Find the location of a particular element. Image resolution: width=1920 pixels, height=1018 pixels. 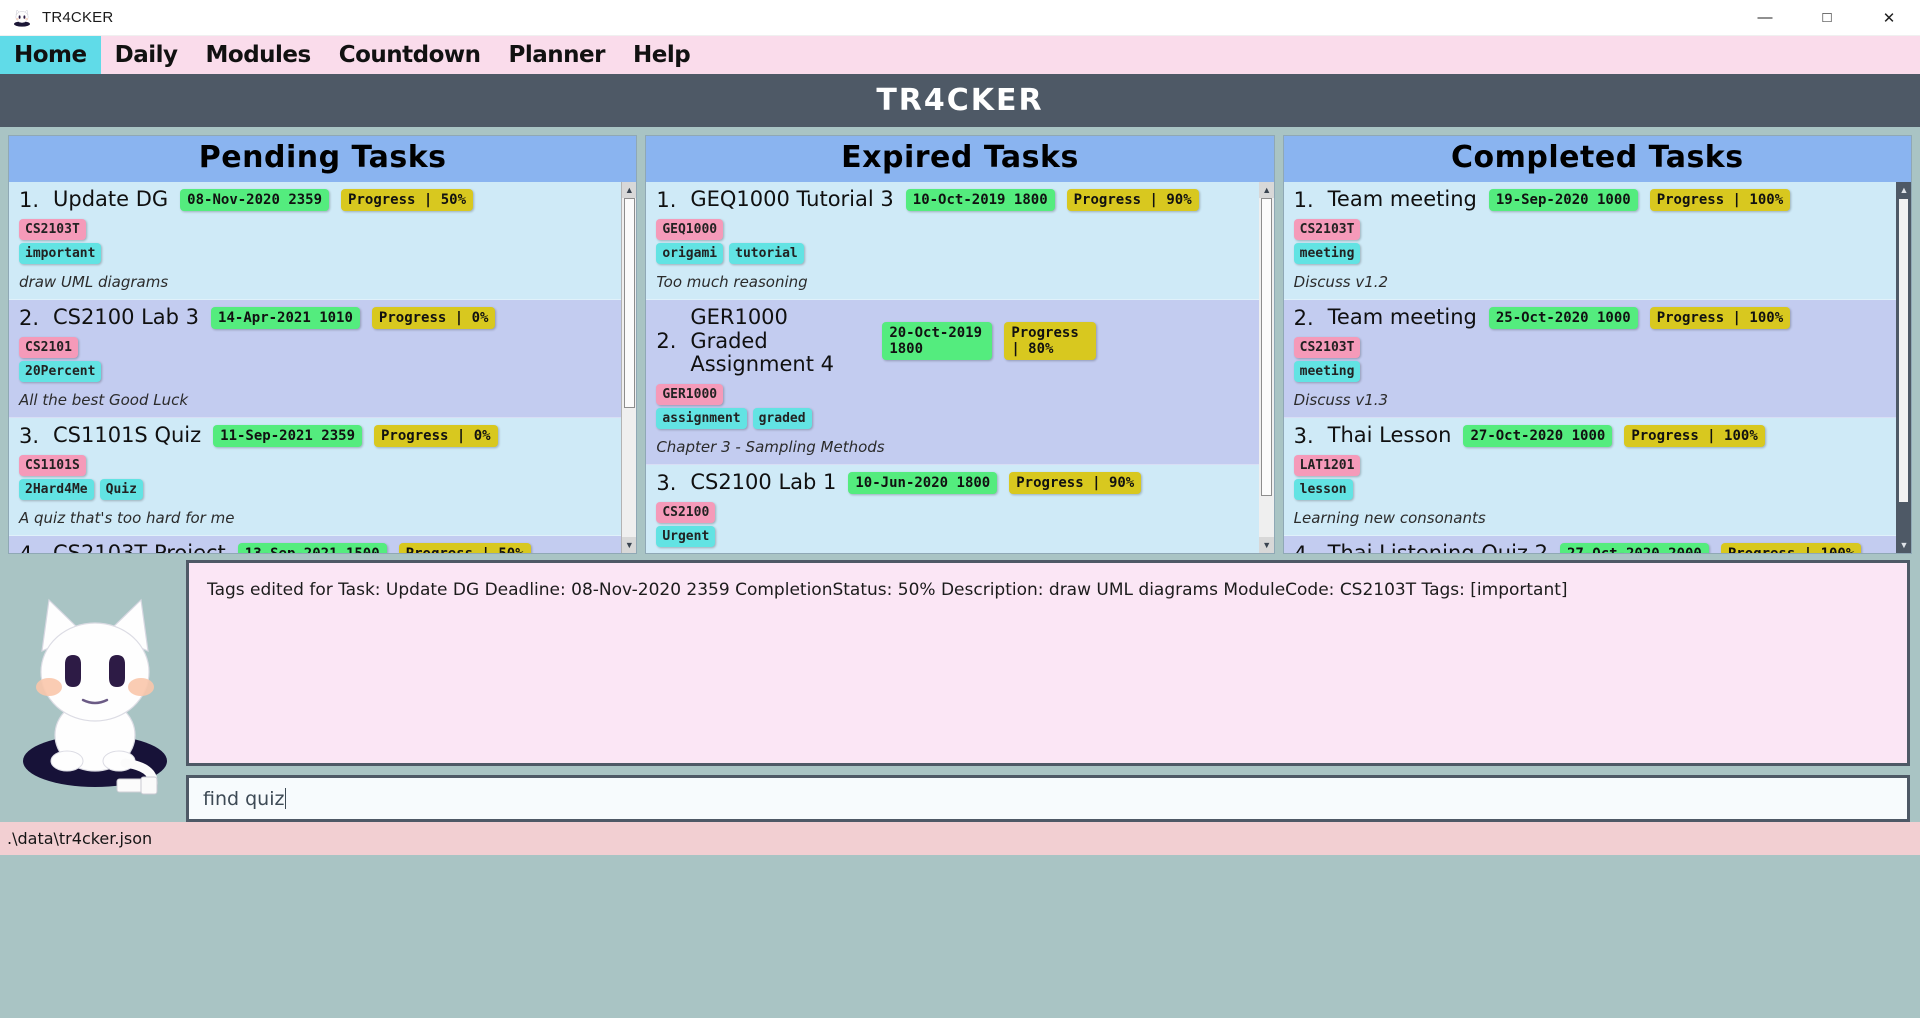

menu-bar: Home Daily Modules Countdown Planner Help is located at coordinates (960, 55).